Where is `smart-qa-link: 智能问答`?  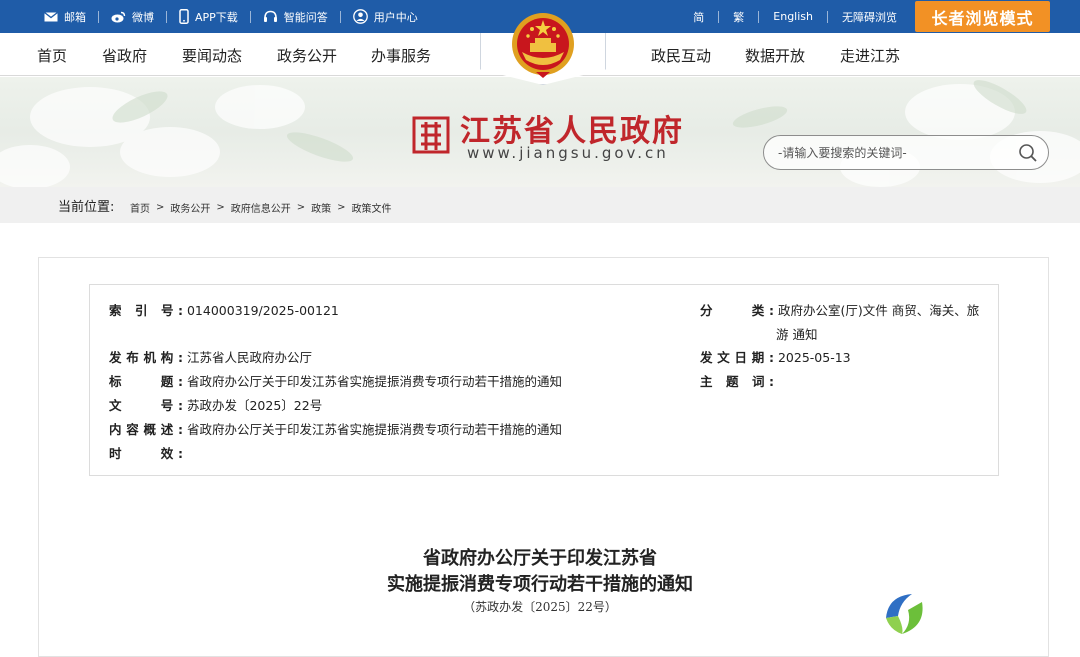
smart-qa-link: 智能问答 is located at coordinates (295, 17).